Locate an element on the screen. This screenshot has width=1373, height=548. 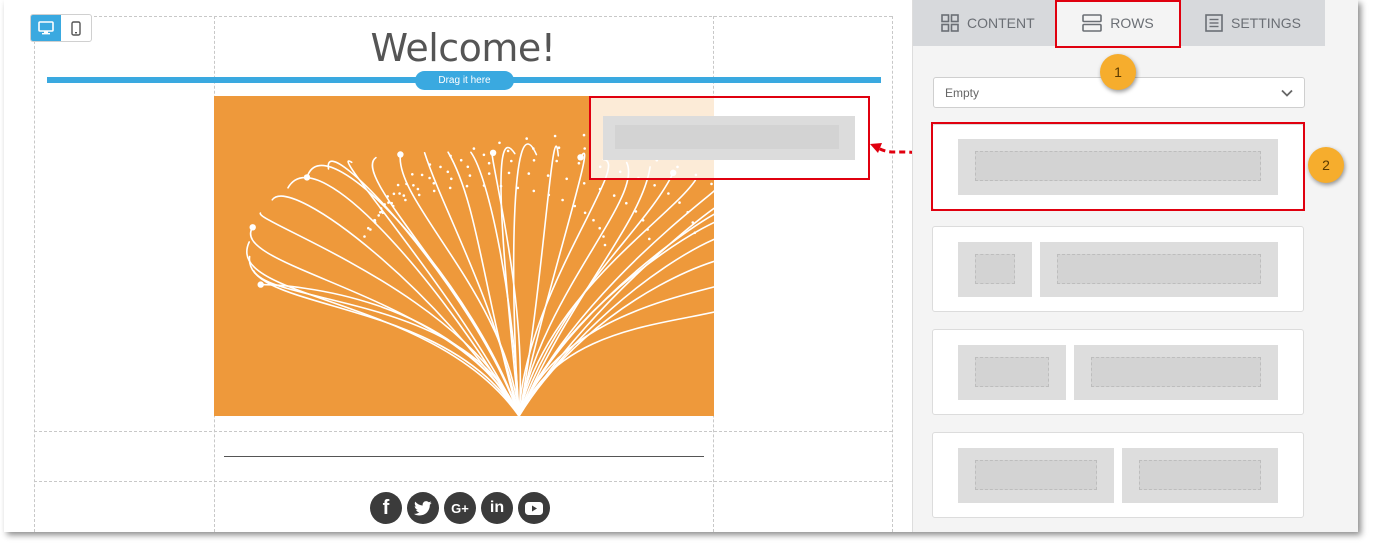
row-layout-one-column is located at coordinates (1118, 167).